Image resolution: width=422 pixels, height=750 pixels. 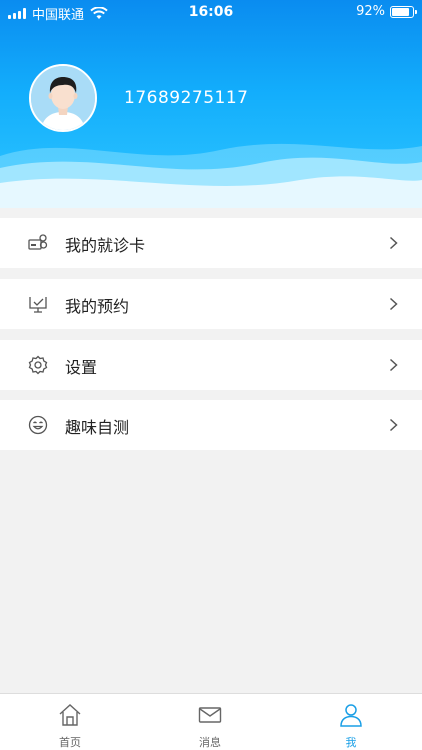 I want to click on mail-icon, so click(x=210, y=715).